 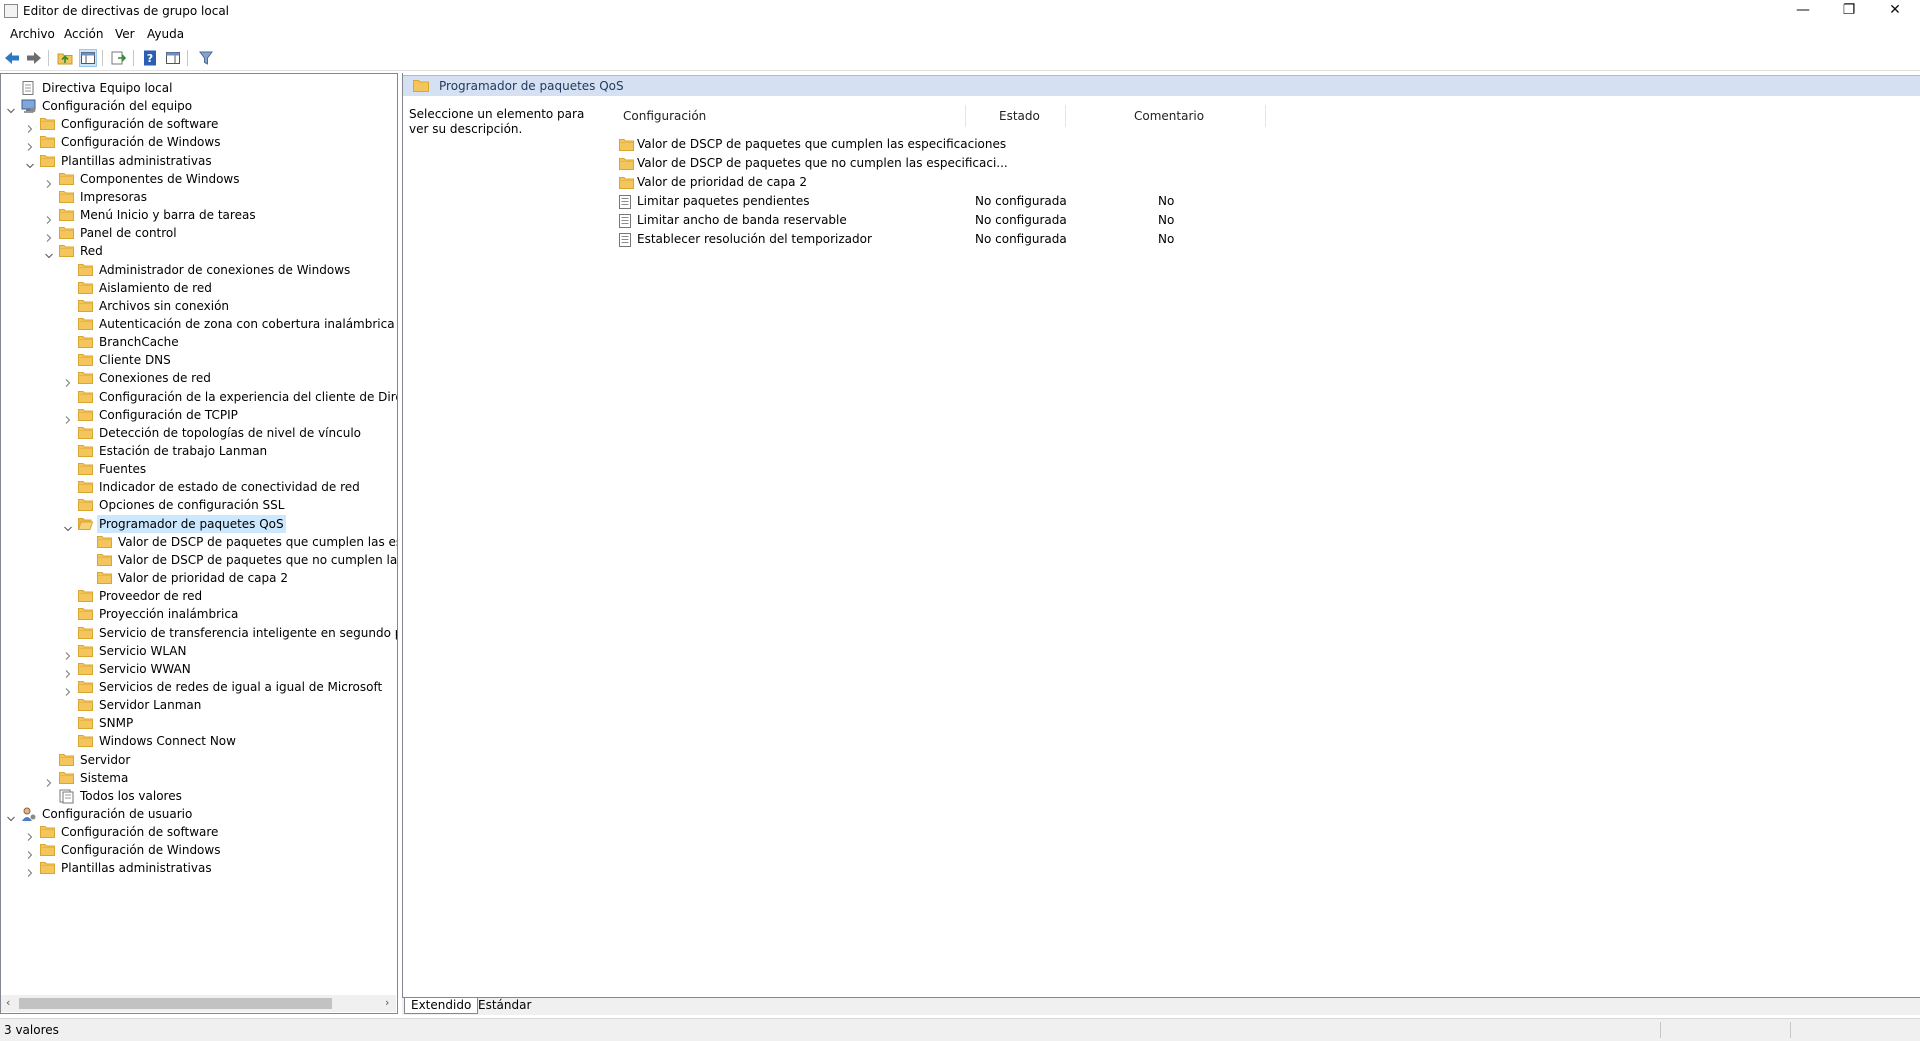 What do you see at coordinates (8, 1002) in the screenshot?
I see `scroll-left-icon: ‹` at bounding box center [8, 1002].